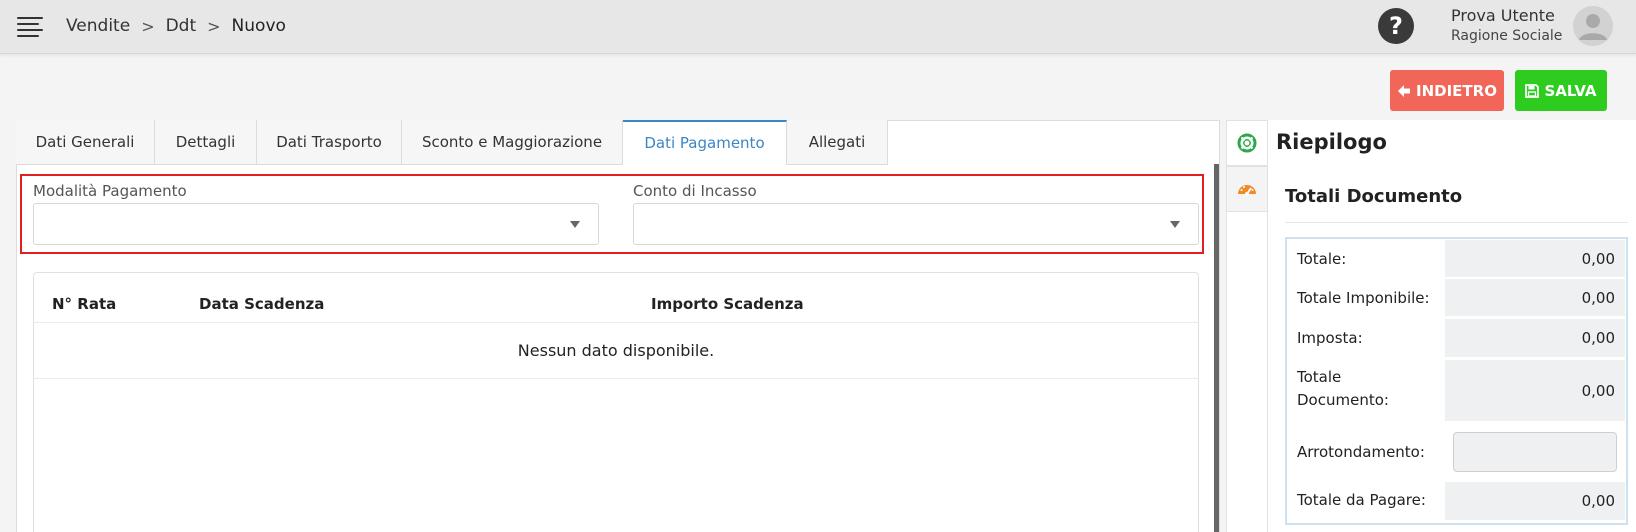  What do you see at coordinates (1503, 15) in the screenshot?
I see `user-name: Prova Utente` at bounding box center [1503, 15].